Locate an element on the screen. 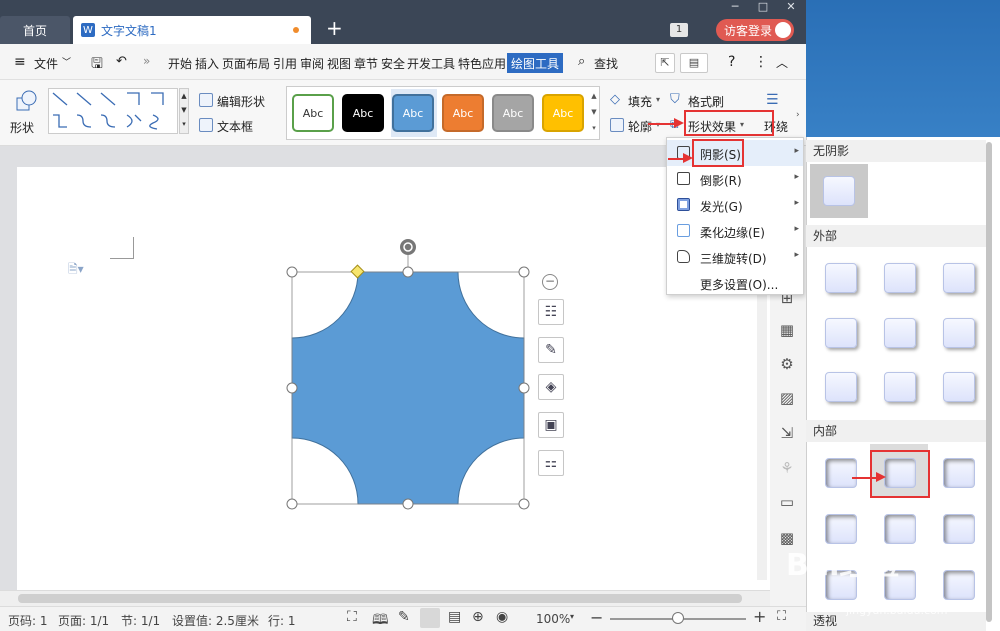 This screenshot has height=631, width=1000. sidebar-share-icon: ⇲ is located at coordinates (787, 433).